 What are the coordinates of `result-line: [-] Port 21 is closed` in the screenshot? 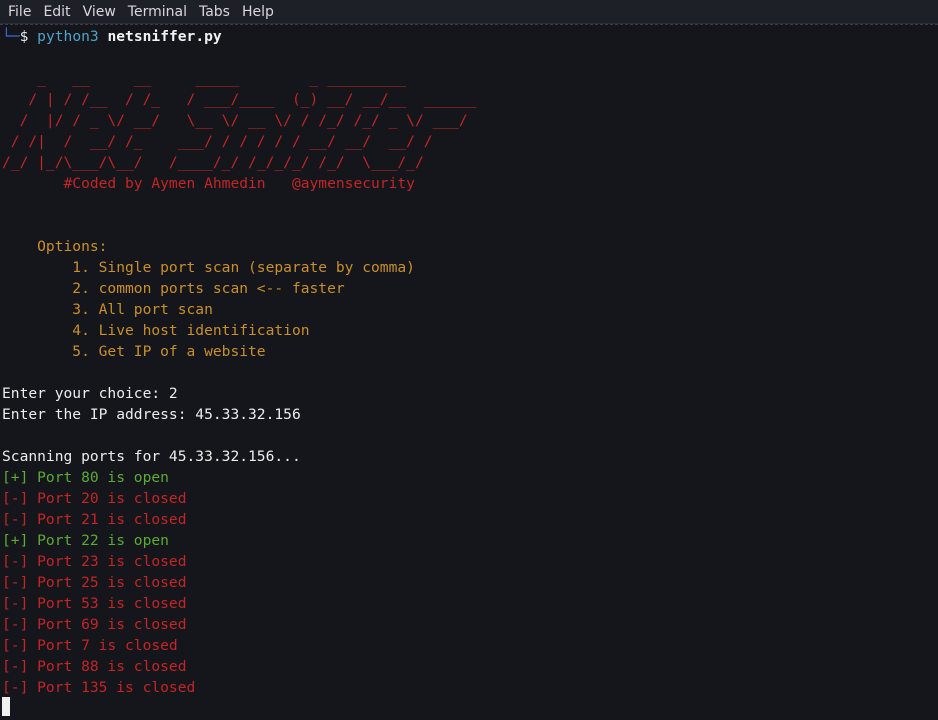 It's located at (94, 519).